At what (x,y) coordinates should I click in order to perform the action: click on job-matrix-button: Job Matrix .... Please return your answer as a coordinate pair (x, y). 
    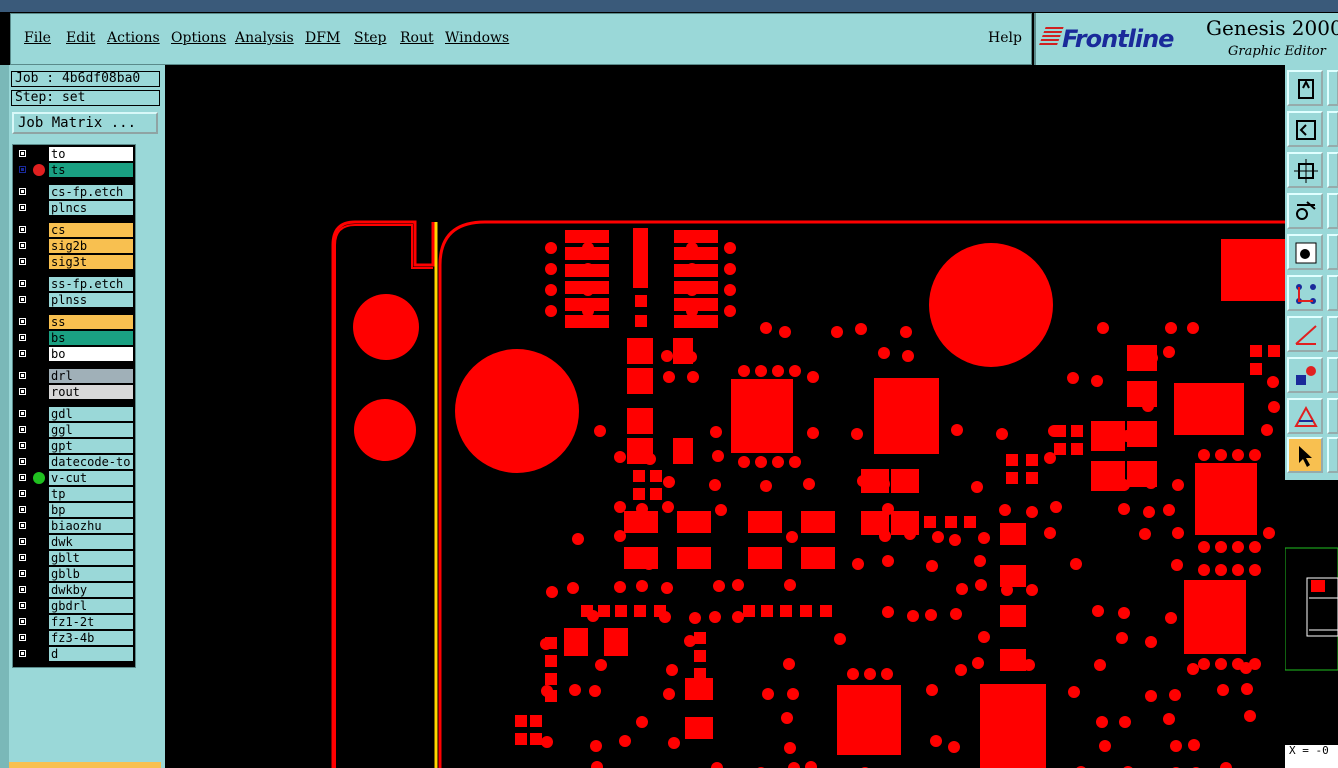
    Looking at the image, I should click on (85, 123).